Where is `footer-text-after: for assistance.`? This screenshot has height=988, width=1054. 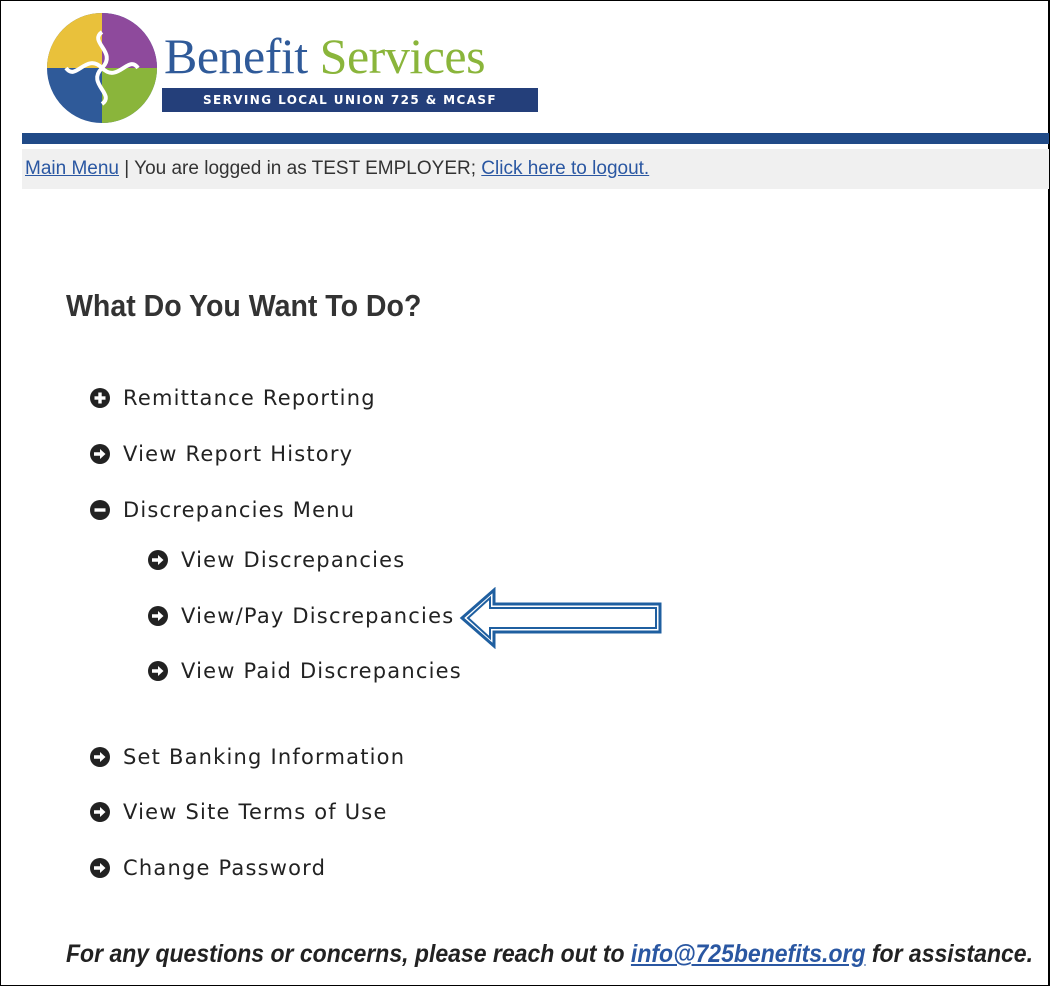 footer-text-after: for assistance. is located at coordinates (949, 954).